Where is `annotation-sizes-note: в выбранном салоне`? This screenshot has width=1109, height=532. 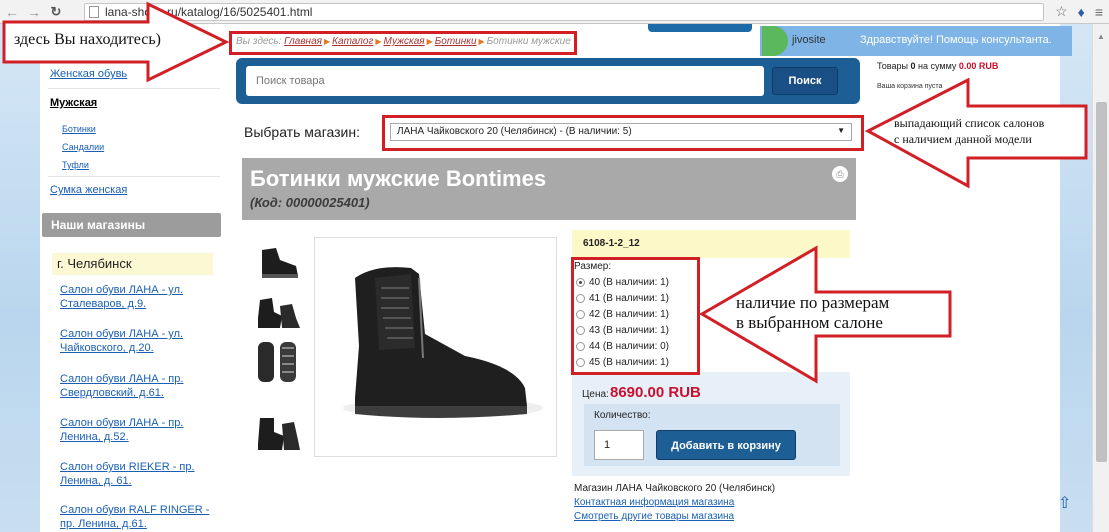 annotation-sizes-note: в выбранном салоне is located at coordinates (809, 322).